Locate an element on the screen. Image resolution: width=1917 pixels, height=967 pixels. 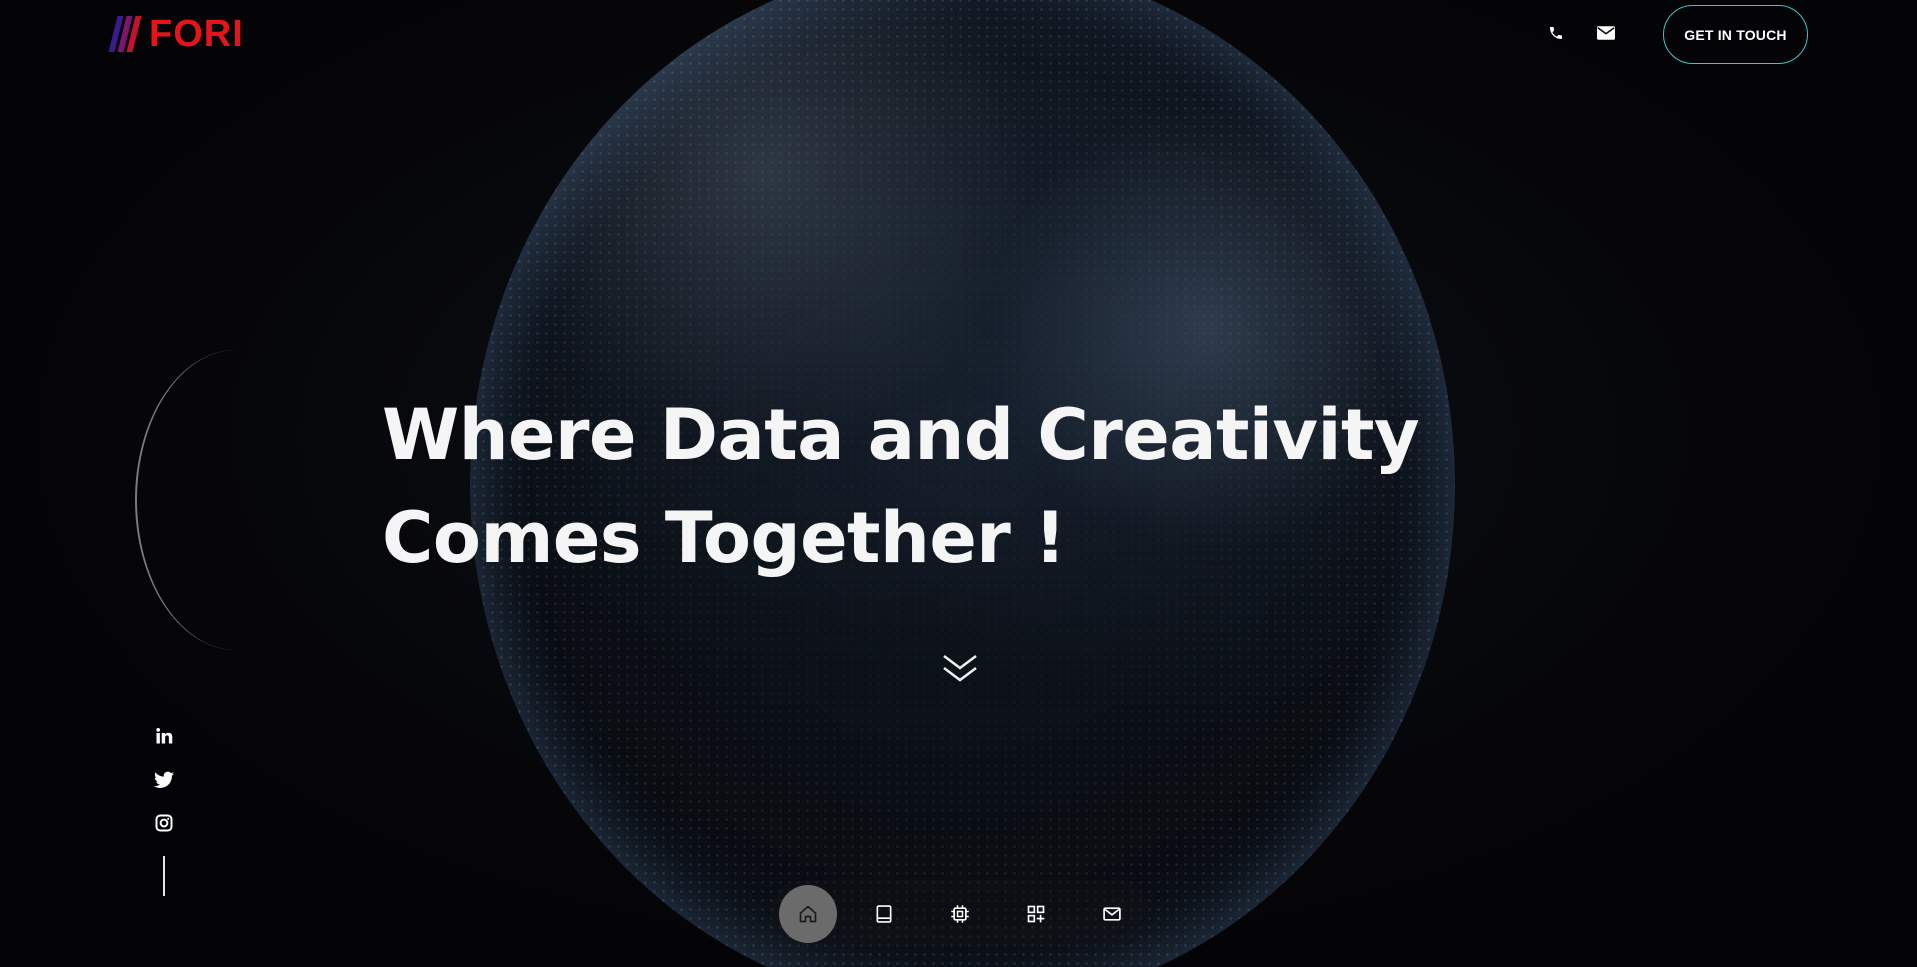
nav-grid is located at coordinates (1036, 914).